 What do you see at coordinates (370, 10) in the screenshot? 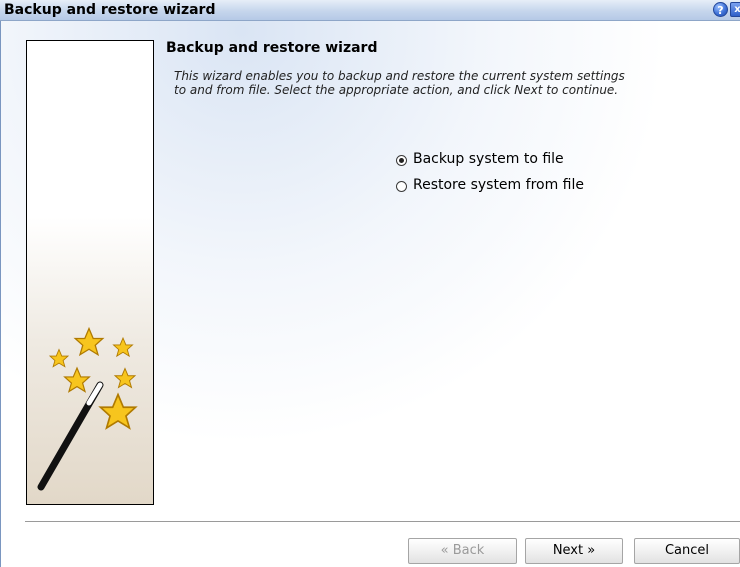
I see `title-bar: Backup and restore wizard ? x` at bounding box center [370, 10].